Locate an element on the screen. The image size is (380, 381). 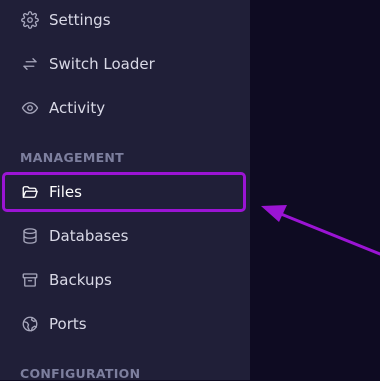
sidebar-item-switch-loader: Switch Loader is located at coordinates (125, 64).